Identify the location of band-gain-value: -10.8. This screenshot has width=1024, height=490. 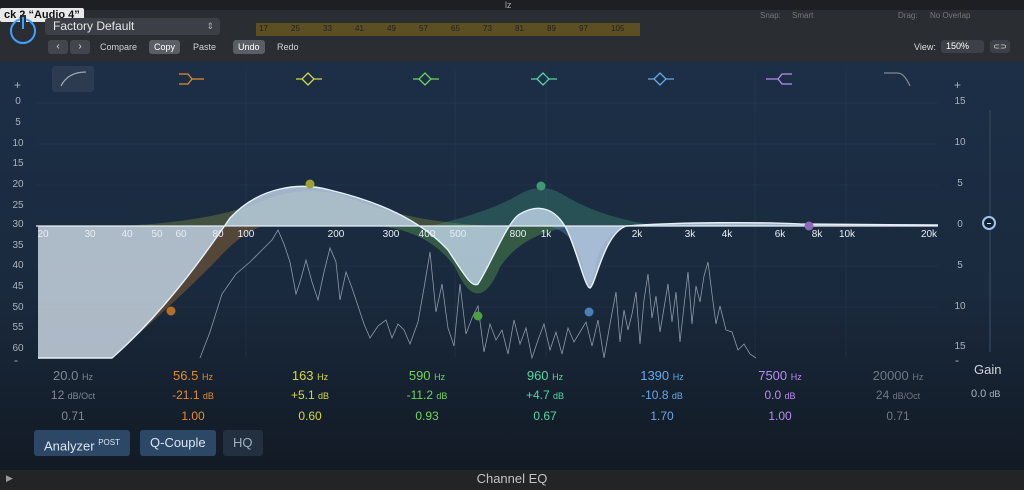
(655, 395).